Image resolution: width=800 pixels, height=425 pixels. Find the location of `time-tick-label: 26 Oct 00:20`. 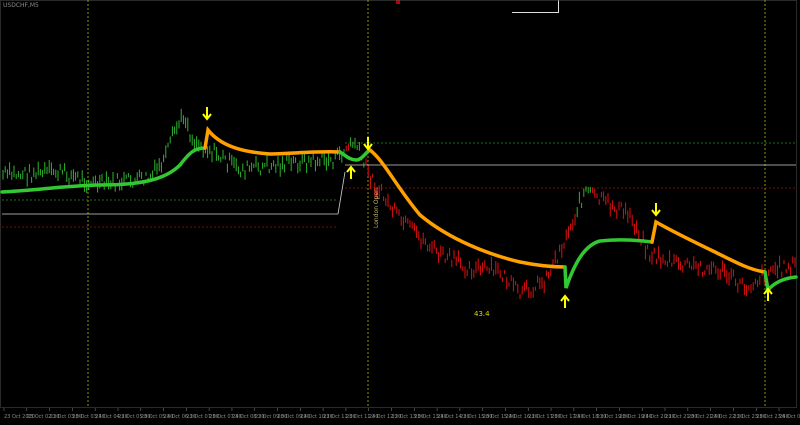

time-tick-label: 26 Oct 00:20 is located at coordinates (789, 417).